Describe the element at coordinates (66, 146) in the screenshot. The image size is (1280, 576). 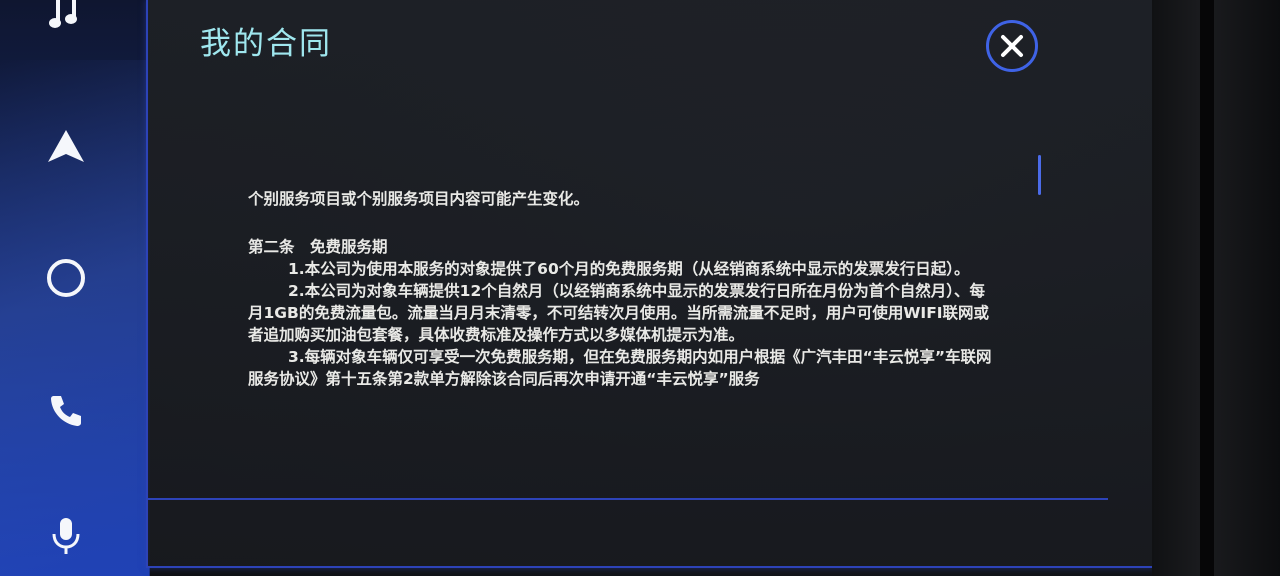
I see `navigation-arrow-icon` at that location.